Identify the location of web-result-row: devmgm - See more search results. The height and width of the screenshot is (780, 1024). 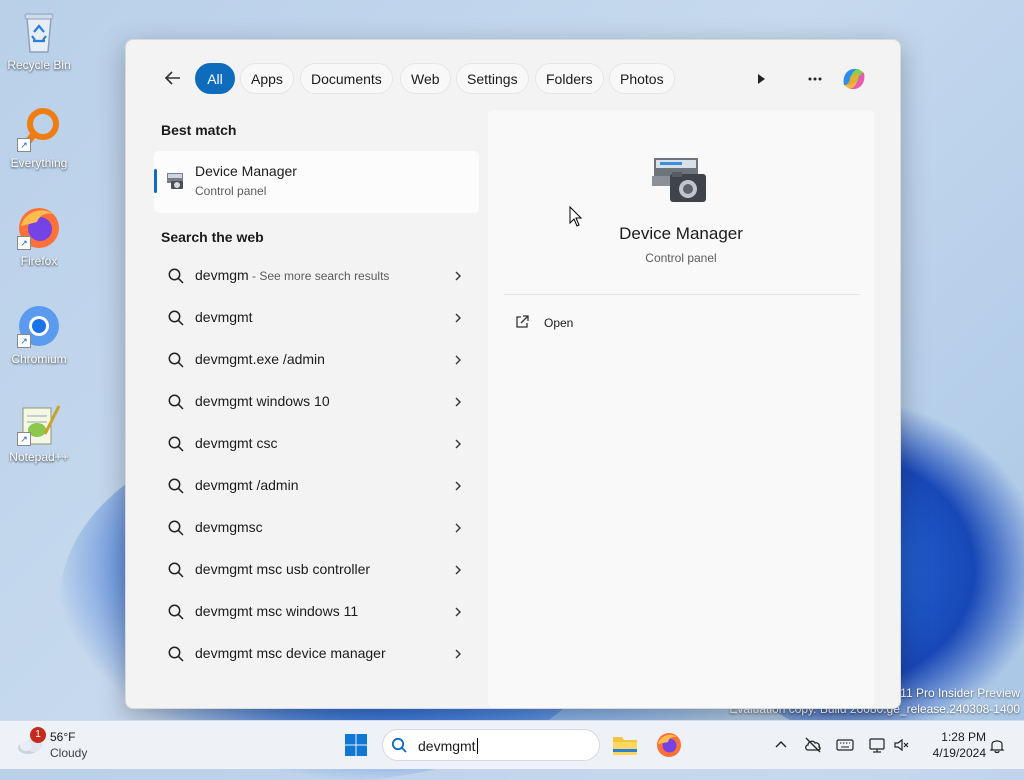
(316, 276).